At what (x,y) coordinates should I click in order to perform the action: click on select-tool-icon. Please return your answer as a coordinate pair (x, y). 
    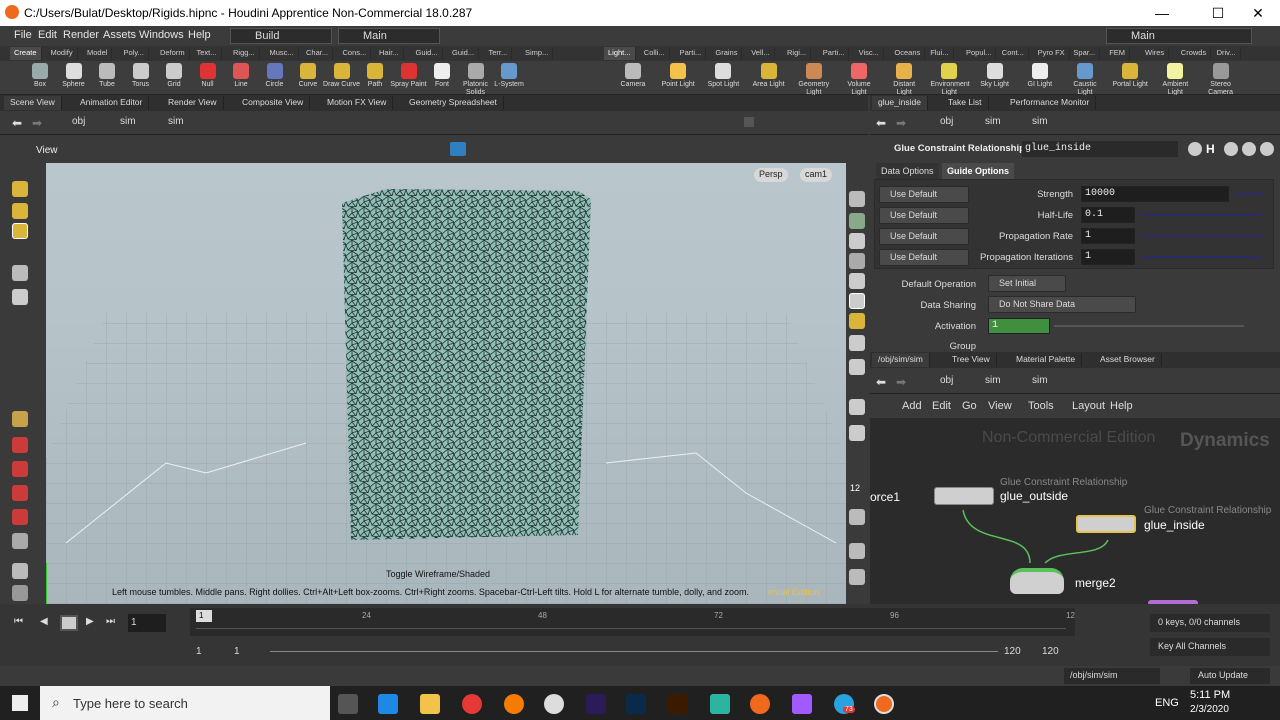
    Looking at the image, I should click on (20, 189).